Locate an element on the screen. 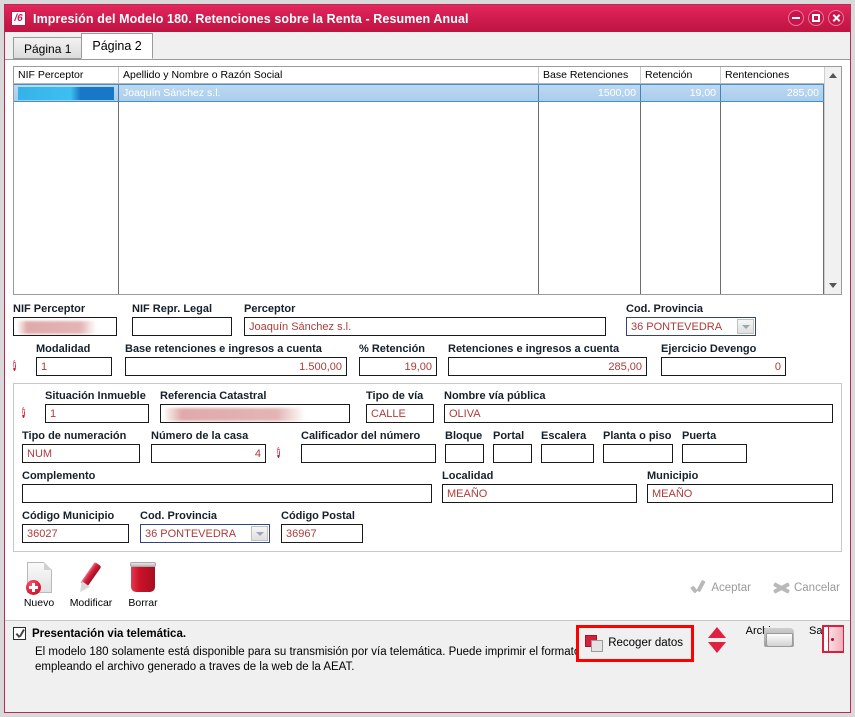 Image resolution: width=855 pixels, height=717 pixels. label-bloque: Bloque is located at coordinates (464, 436).